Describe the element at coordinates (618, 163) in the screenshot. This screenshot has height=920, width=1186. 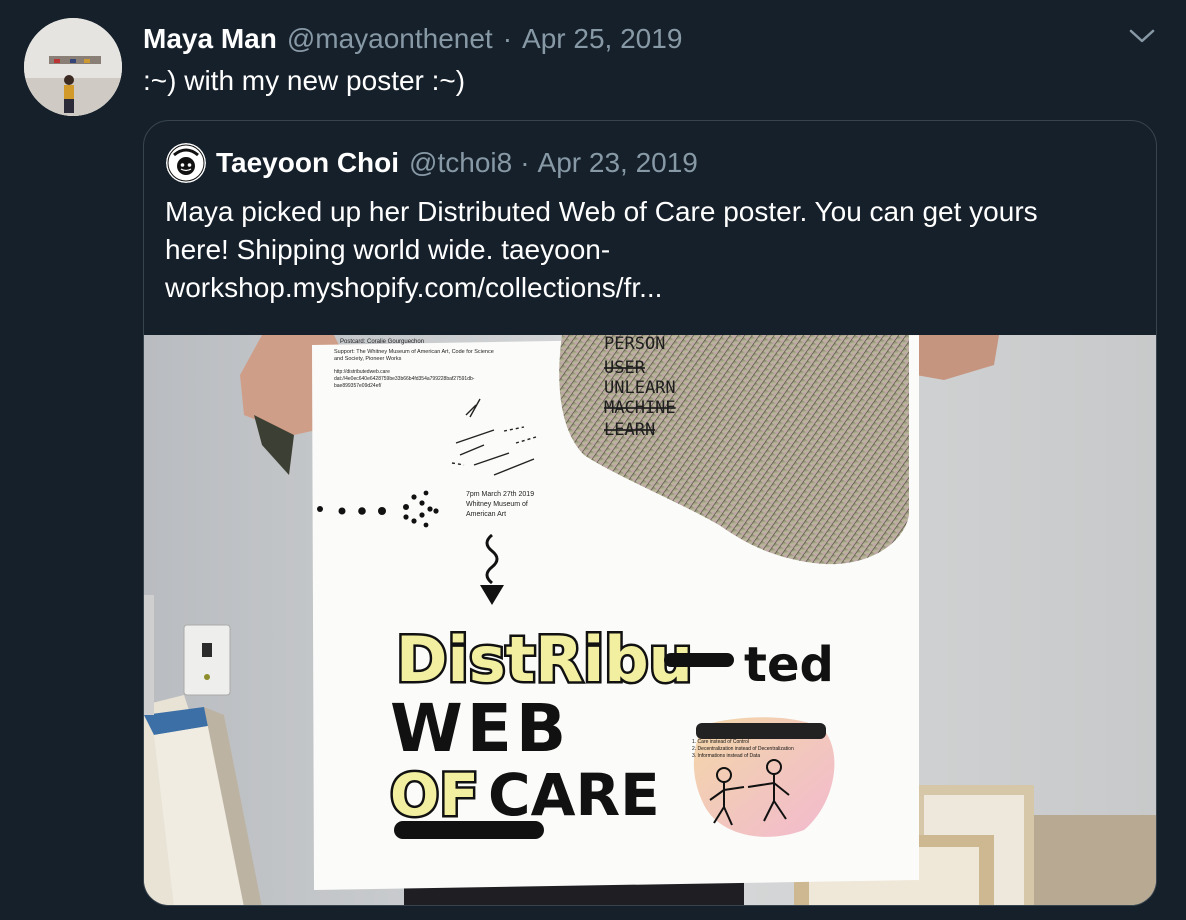
I see `quoted-tweet-date: Apr 23, 2019` at that location.